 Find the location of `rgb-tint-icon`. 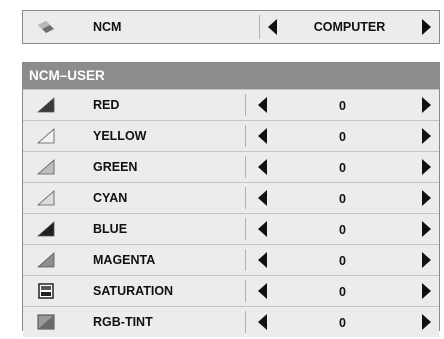

rgb-tint-icon is located at coordinates (46, 322).